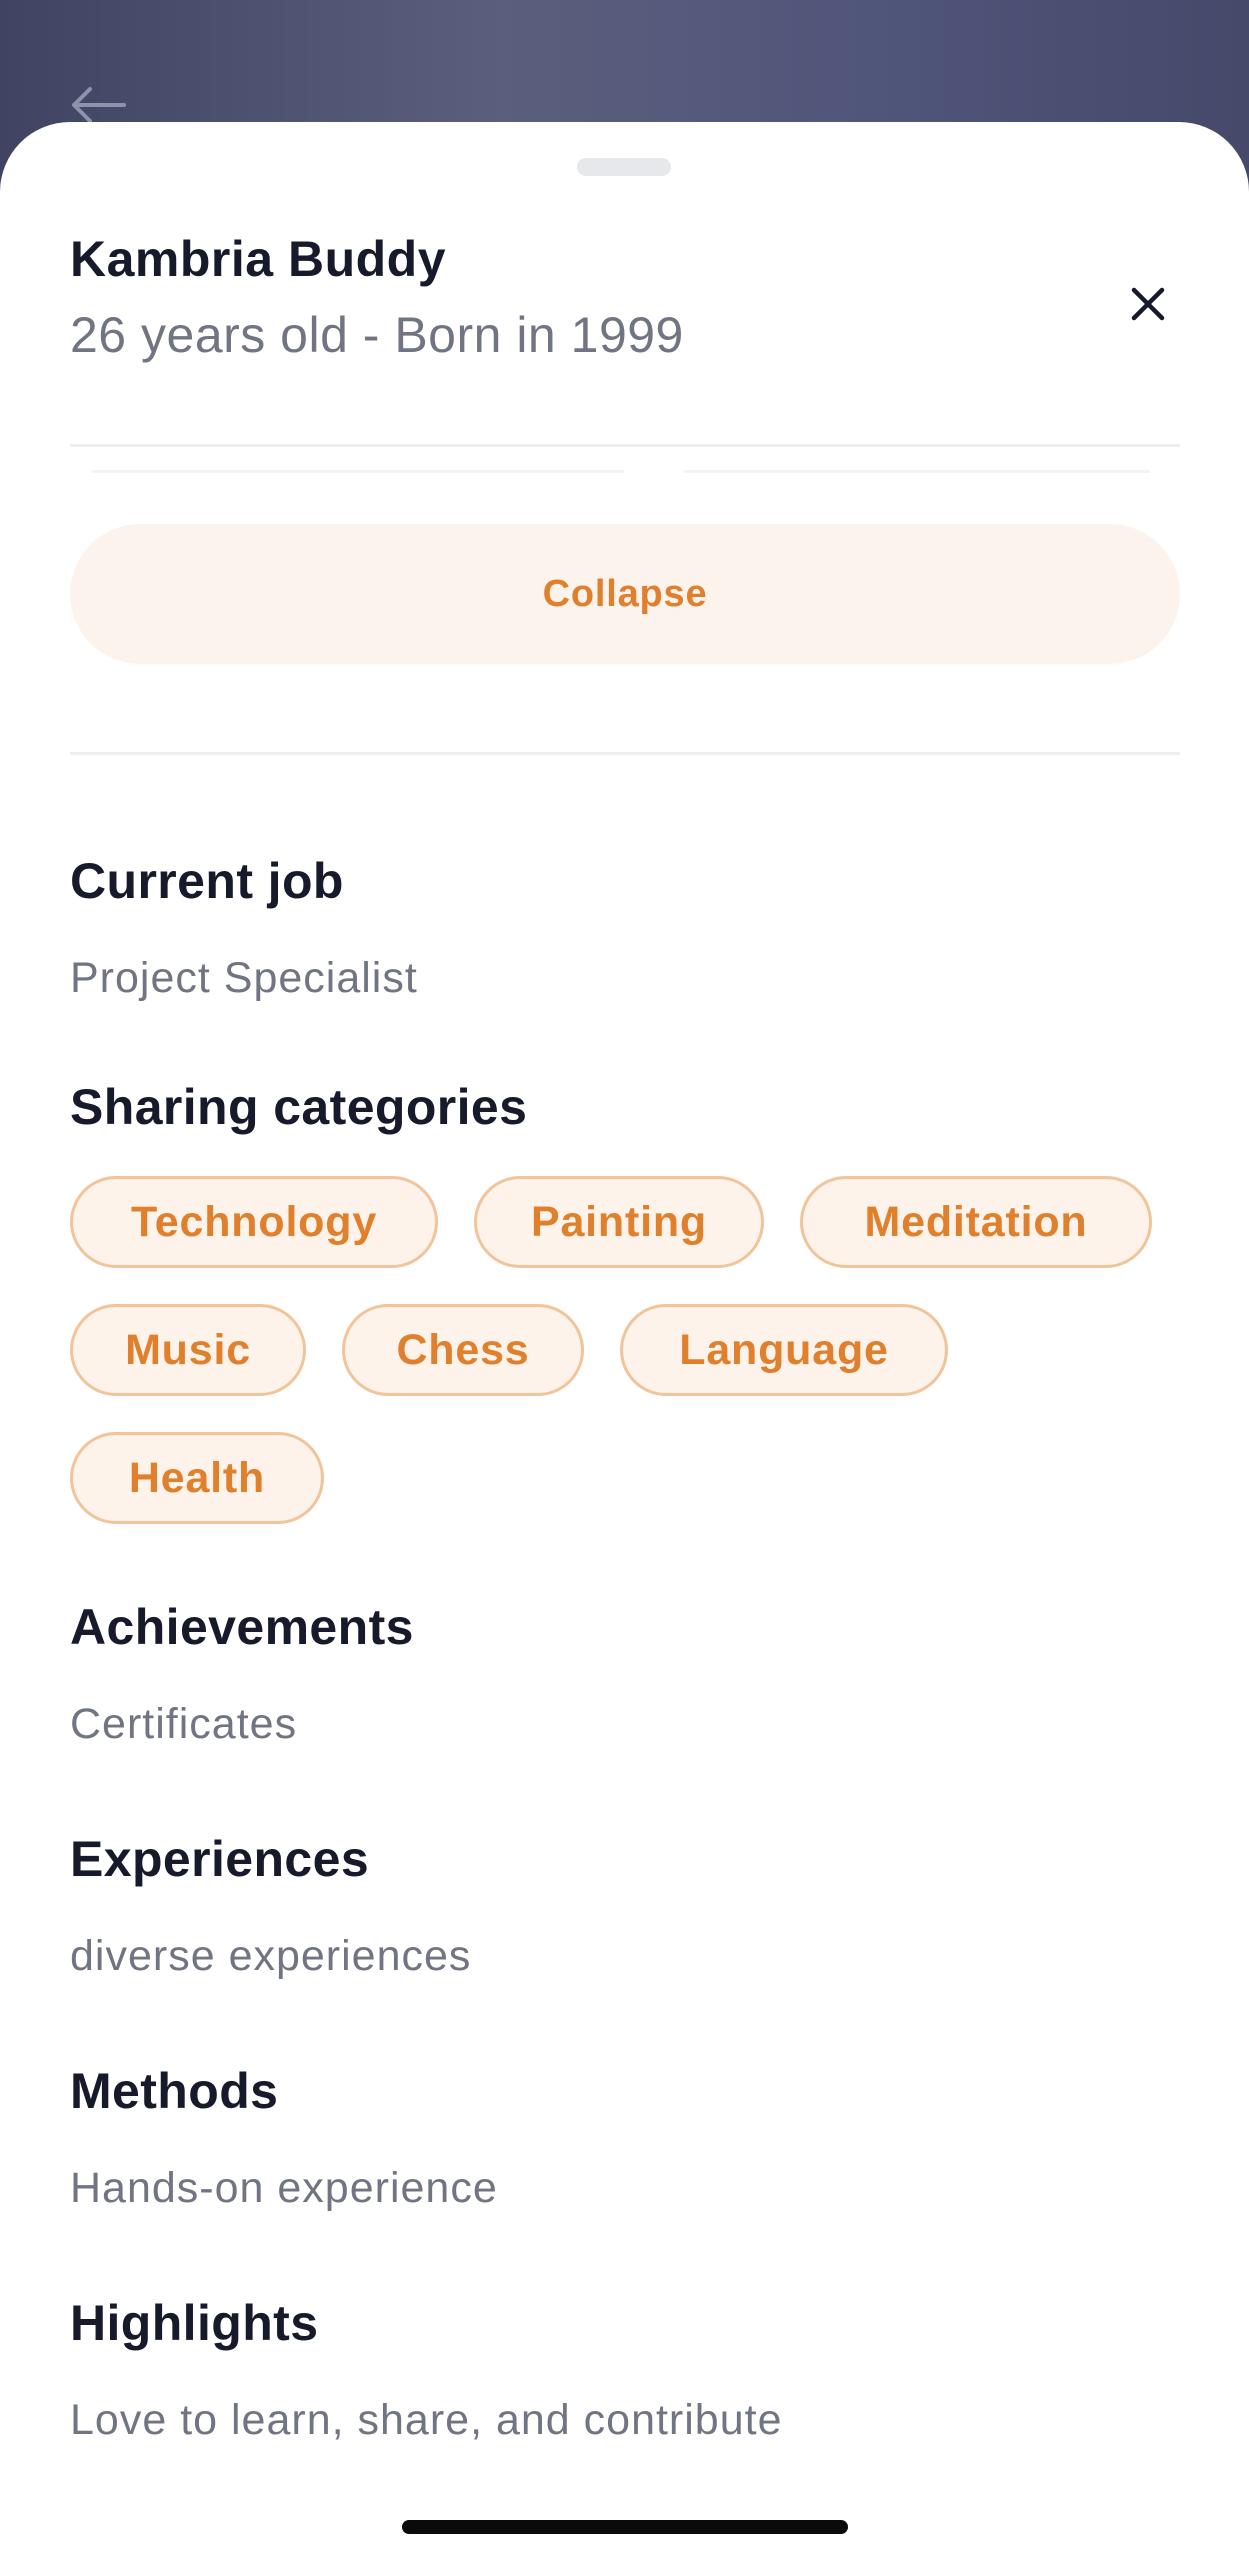 The image size is (1249, 2560). Describe the element at coordinates (784, 1350) in the screenshot. I see `category-chip-language: Language` at that location.